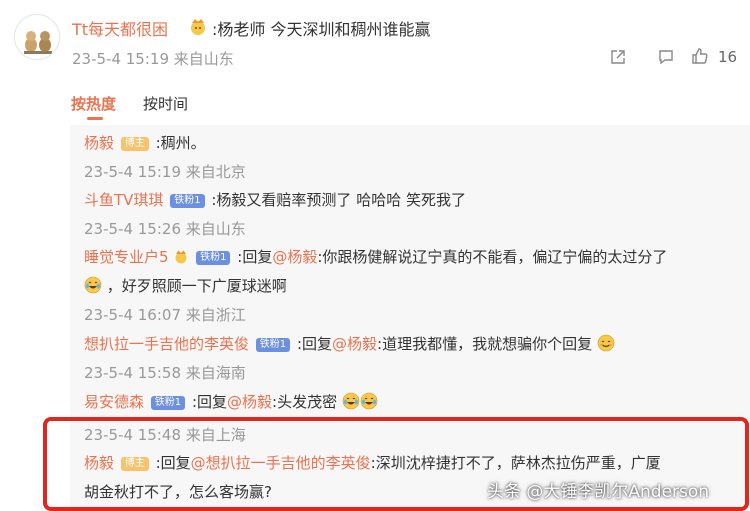 The image size is (750, 511). I want to click on tab-active-indicator, so click(95, 118).